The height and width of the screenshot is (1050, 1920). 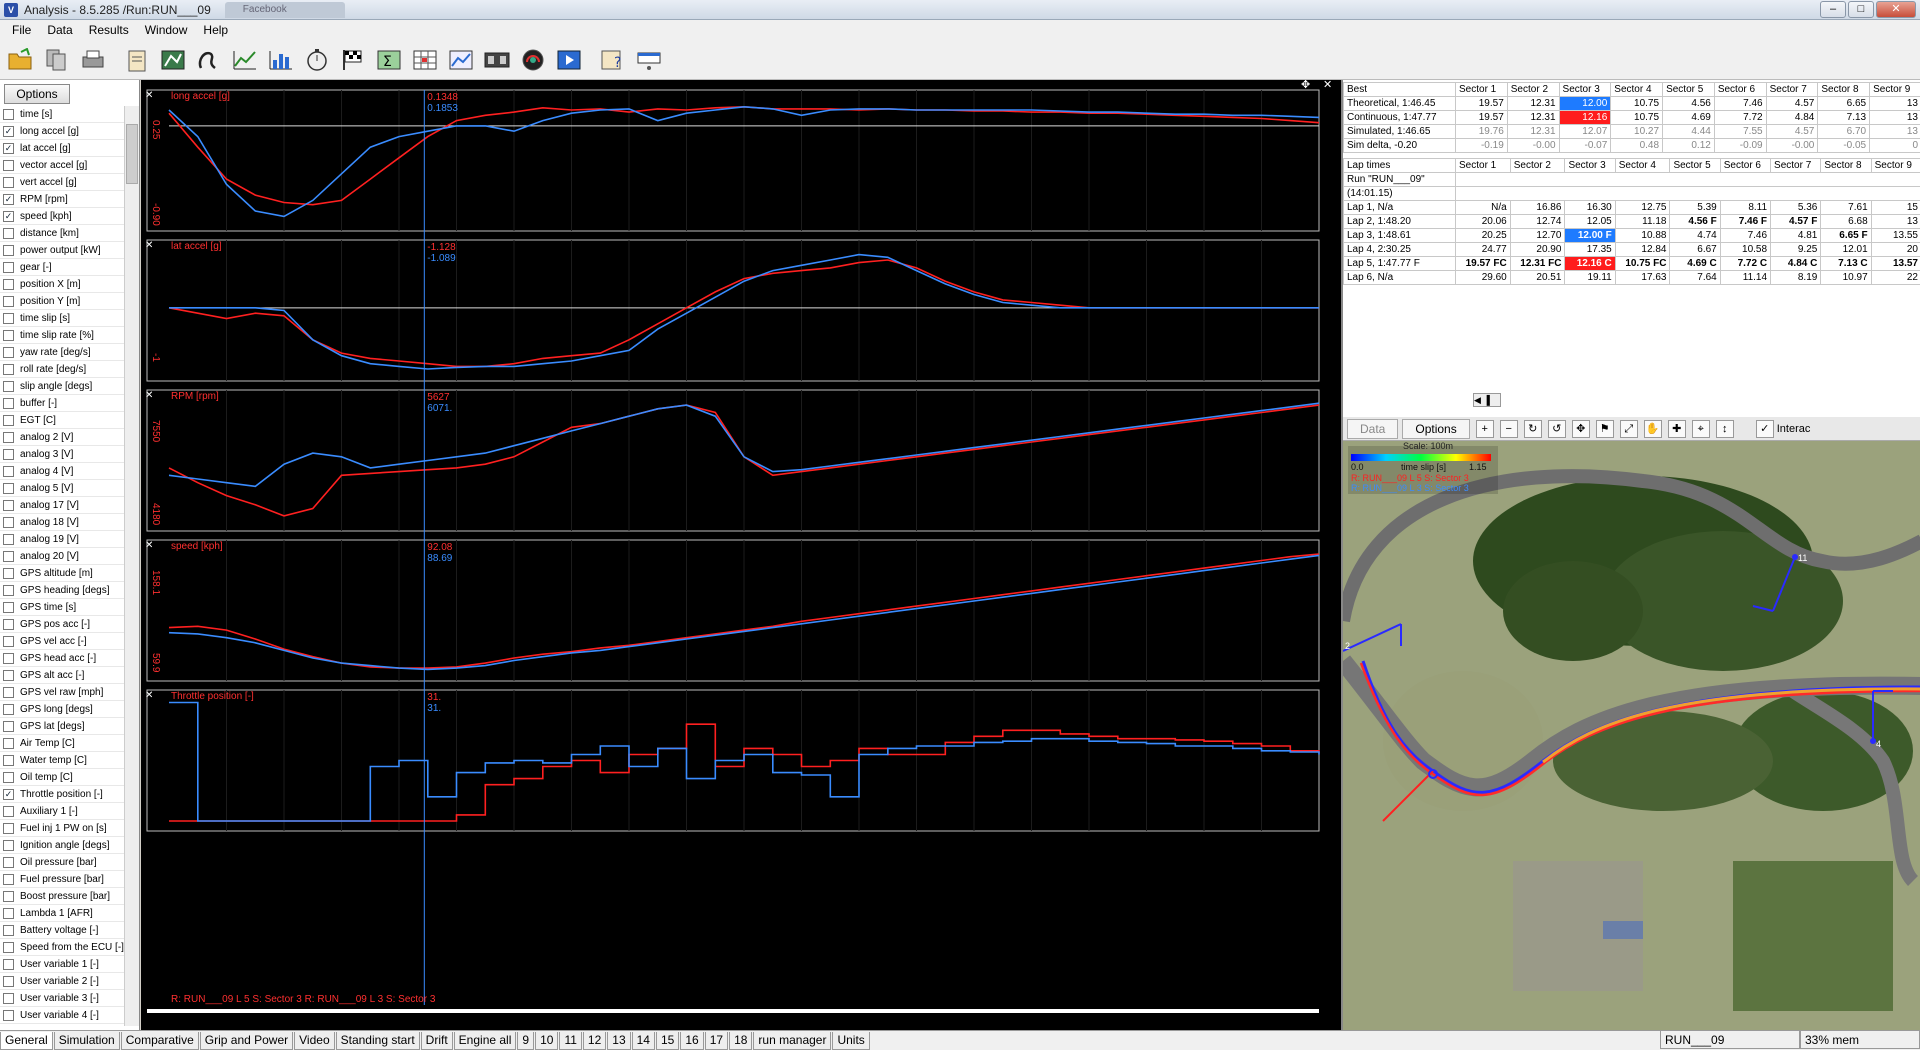 I want to click on channel-item: ✓ Throttle position [-], so click(x=62, y=794).